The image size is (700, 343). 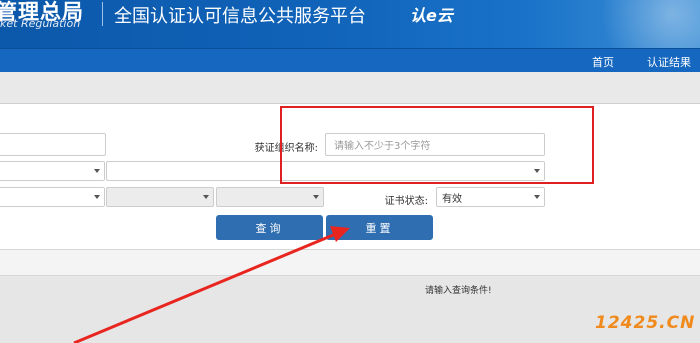 I want to click on arrow-shaft, so click(x=206, y=287).